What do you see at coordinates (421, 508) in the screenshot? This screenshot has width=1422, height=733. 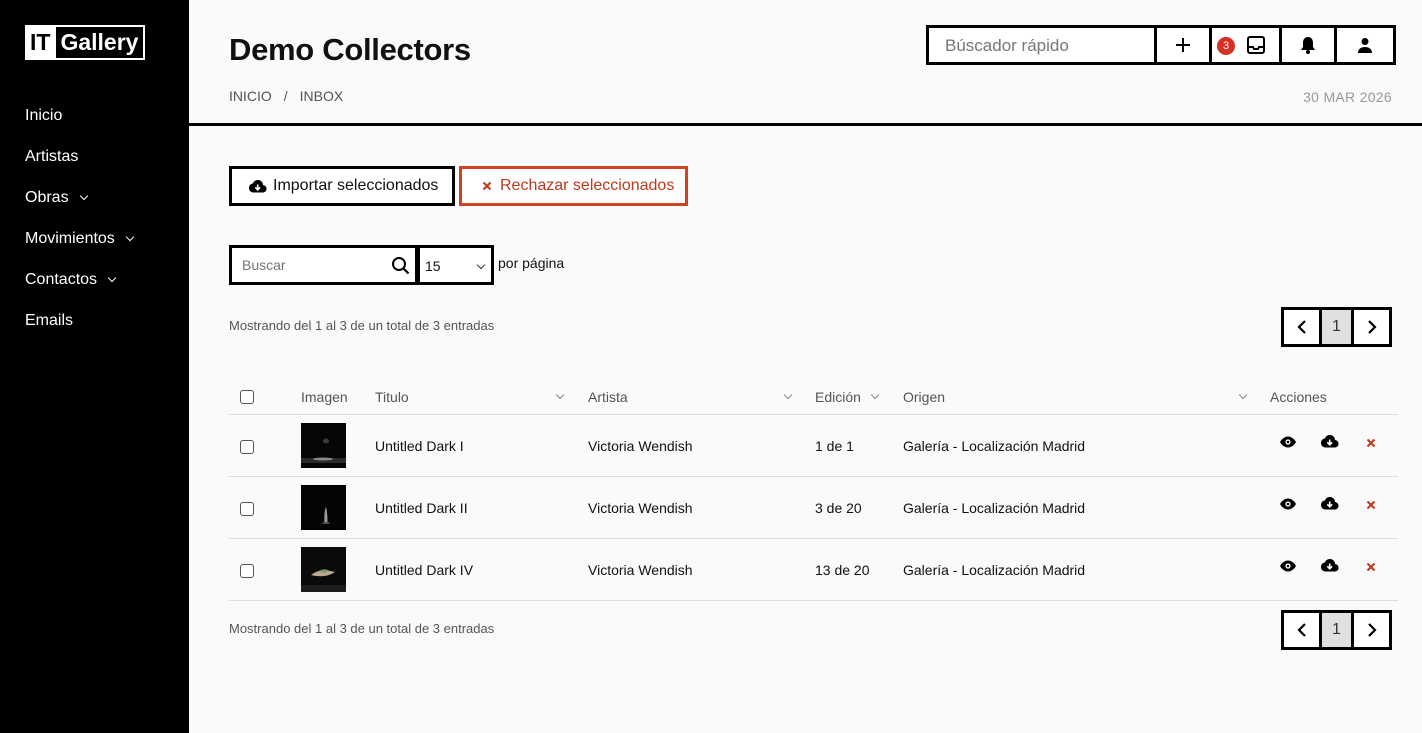 I see `artwork-title: Untitled Dark II` at bounding box center [421, 508].